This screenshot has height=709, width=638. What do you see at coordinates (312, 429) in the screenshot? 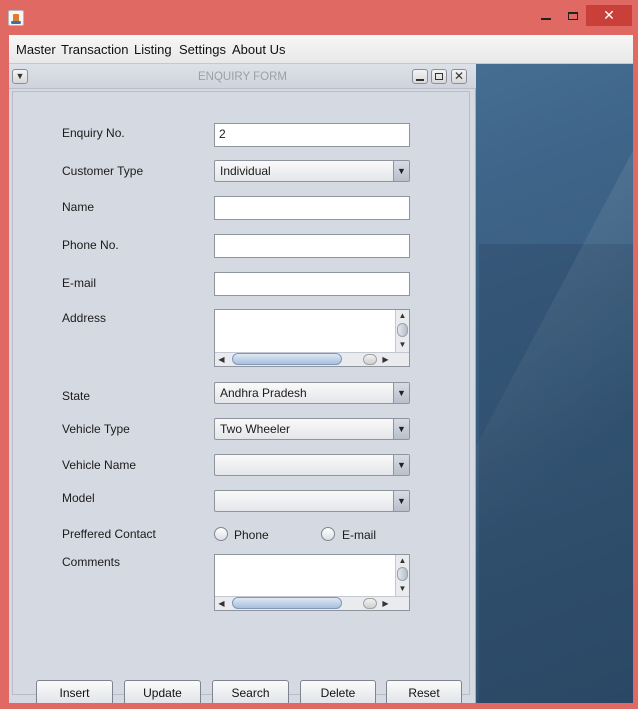
I see `vehicle-type-select: Two Wheeler ▼` at bounding box center [312, 429].